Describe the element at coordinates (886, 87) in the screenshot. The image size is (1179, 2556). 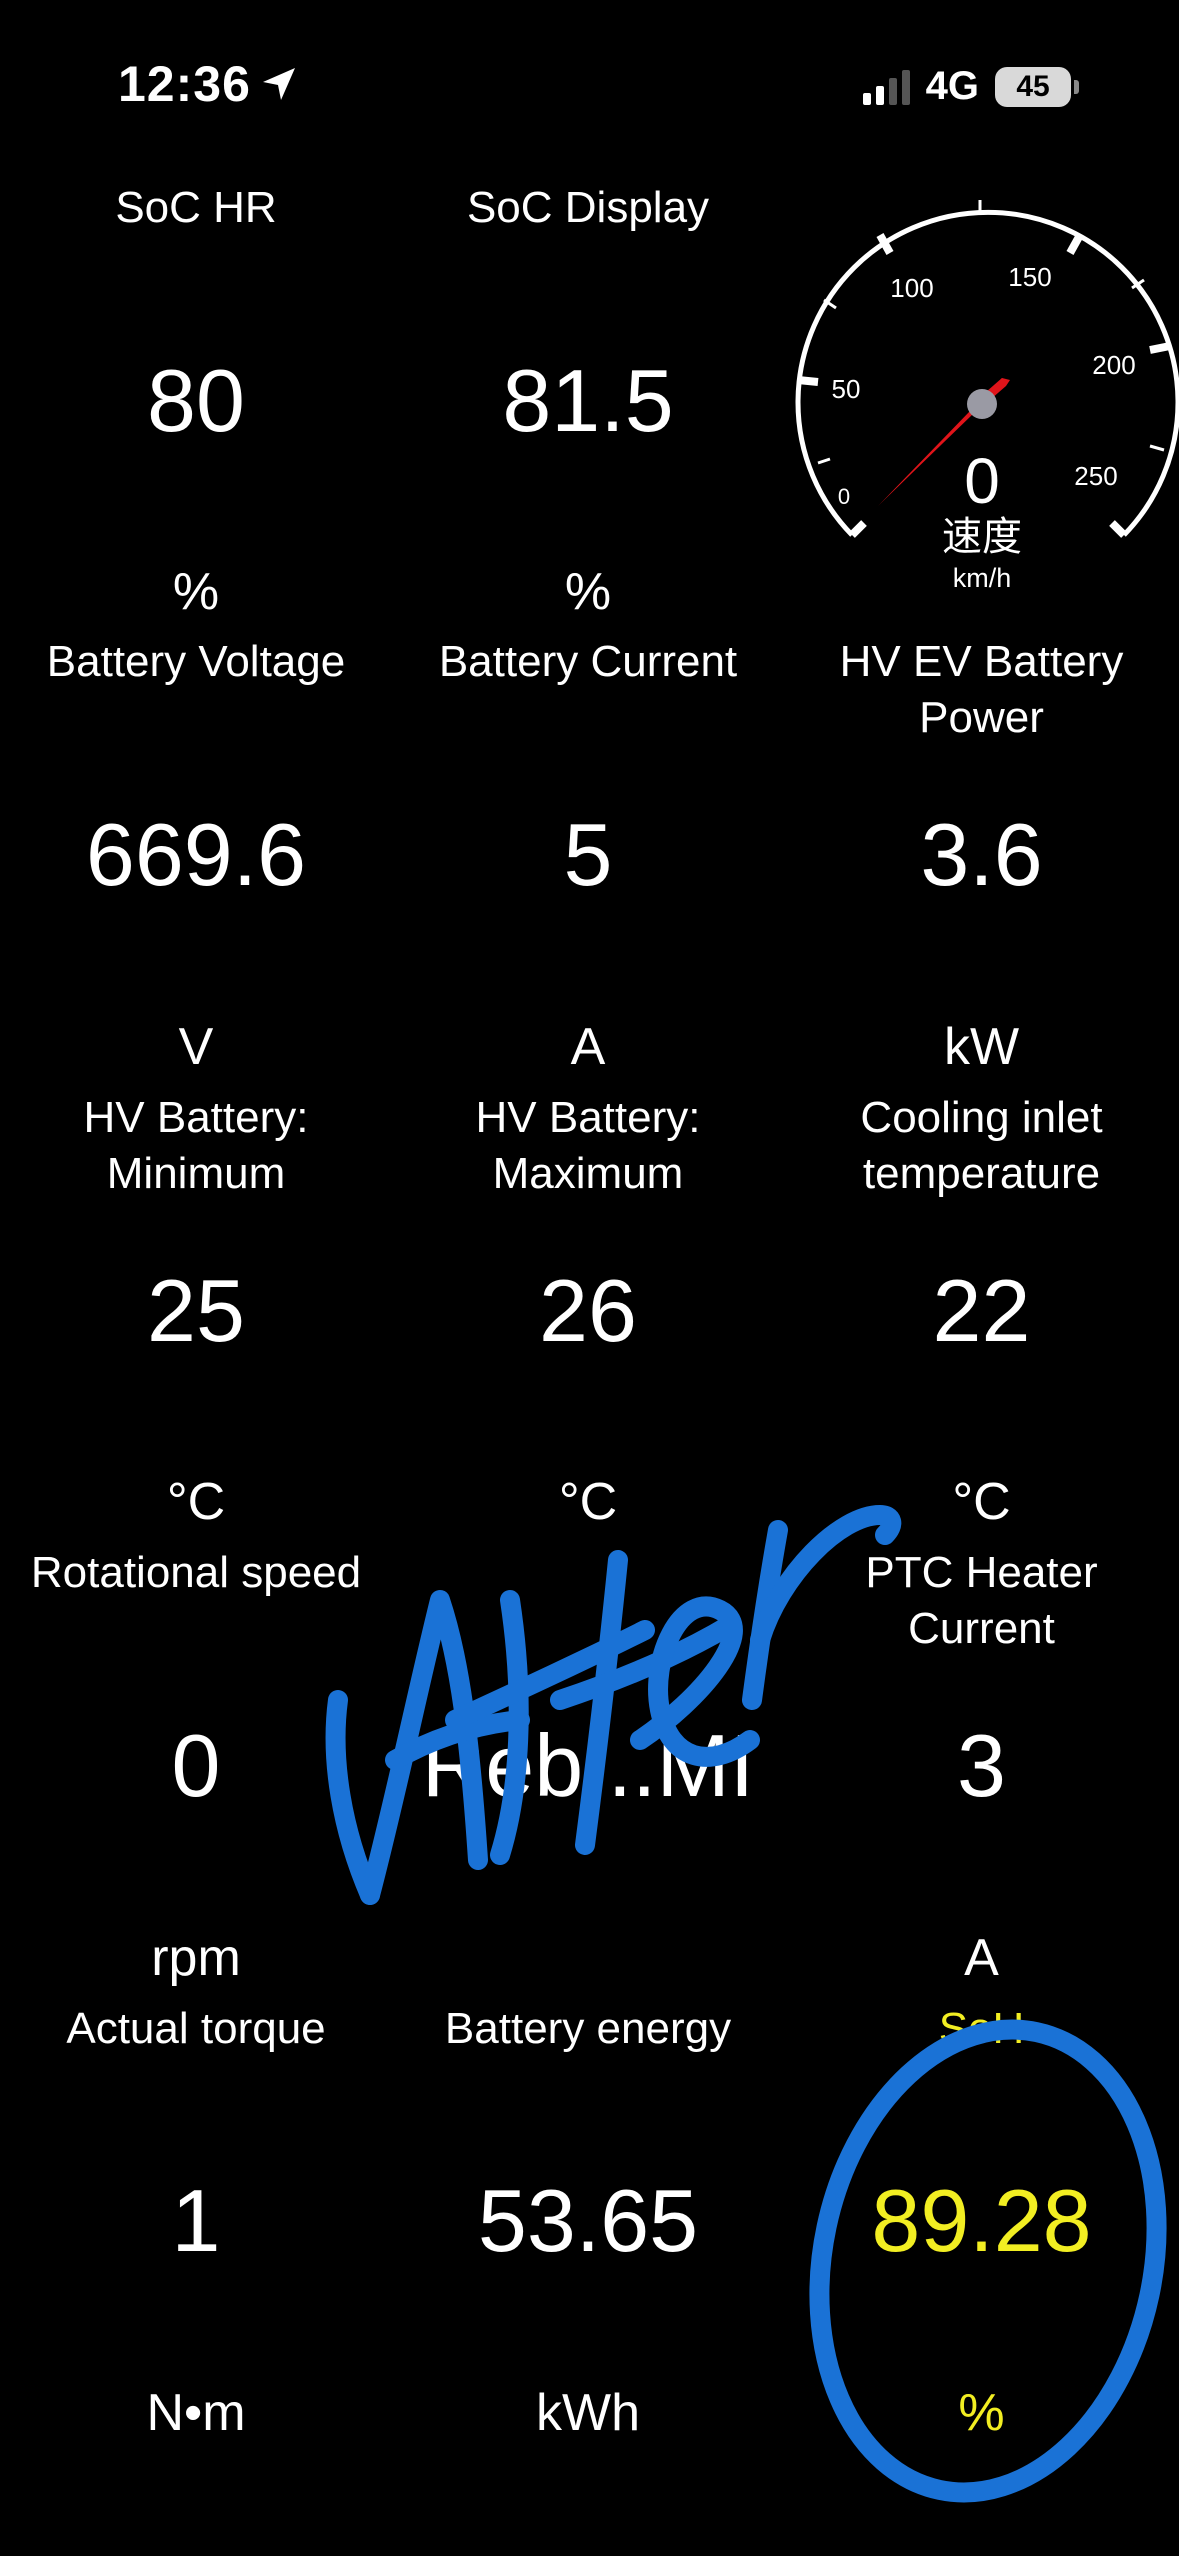
I see `cellular-signal-icon` at that location.